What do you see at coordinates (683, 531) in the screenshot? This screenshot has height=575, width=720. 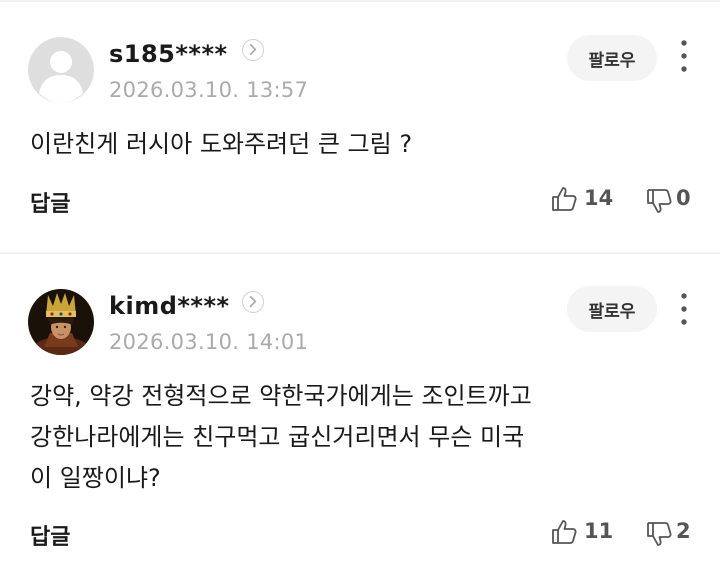 I see `dislike-count: 2` at bounding box center [683, 531].